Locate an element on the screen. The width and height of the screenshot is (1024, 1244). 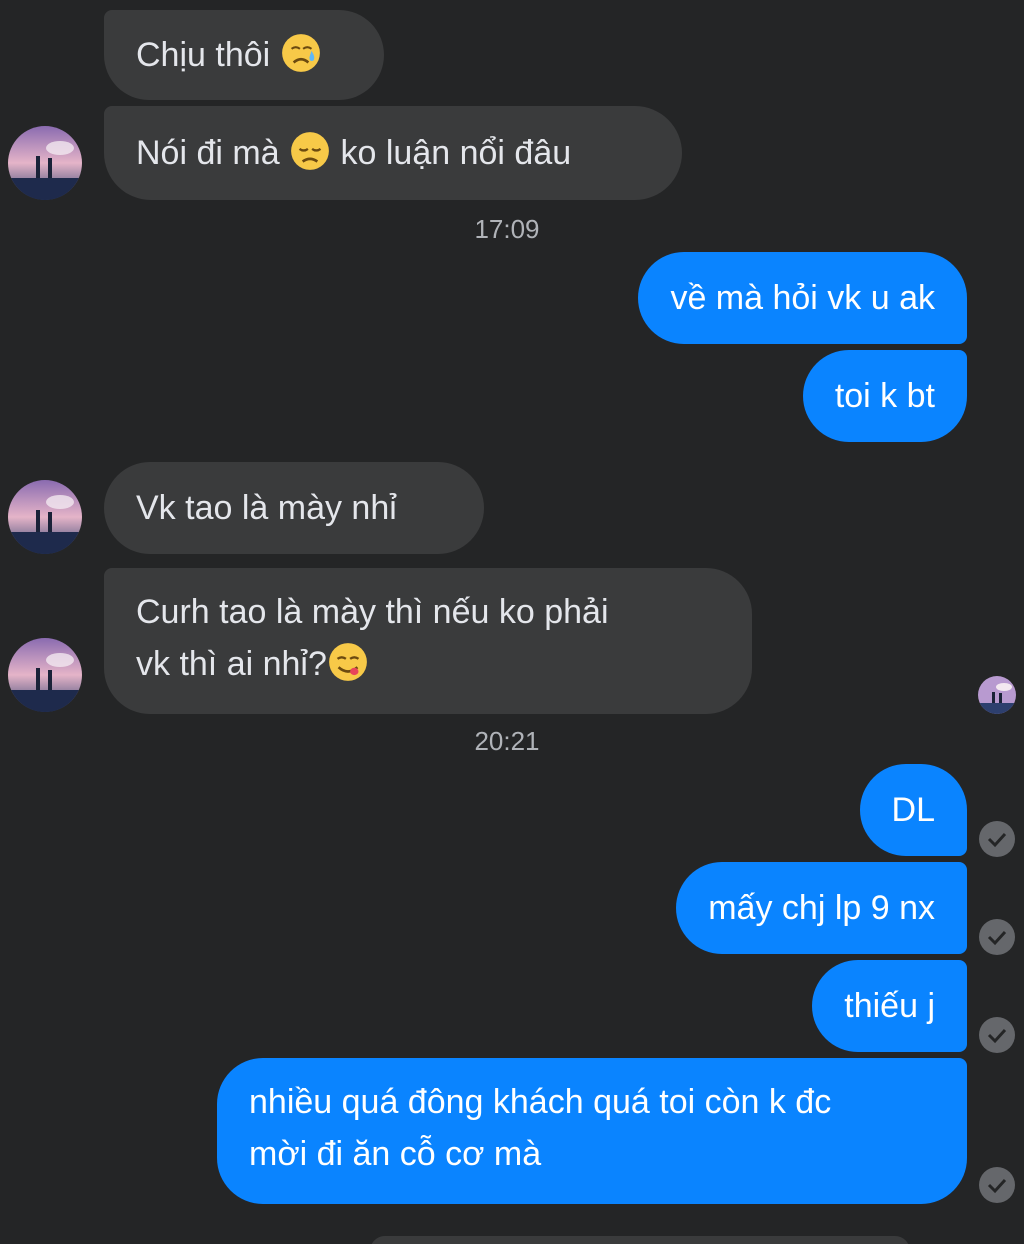
timestamp: 20:21 is located at coordinates (507, 741).